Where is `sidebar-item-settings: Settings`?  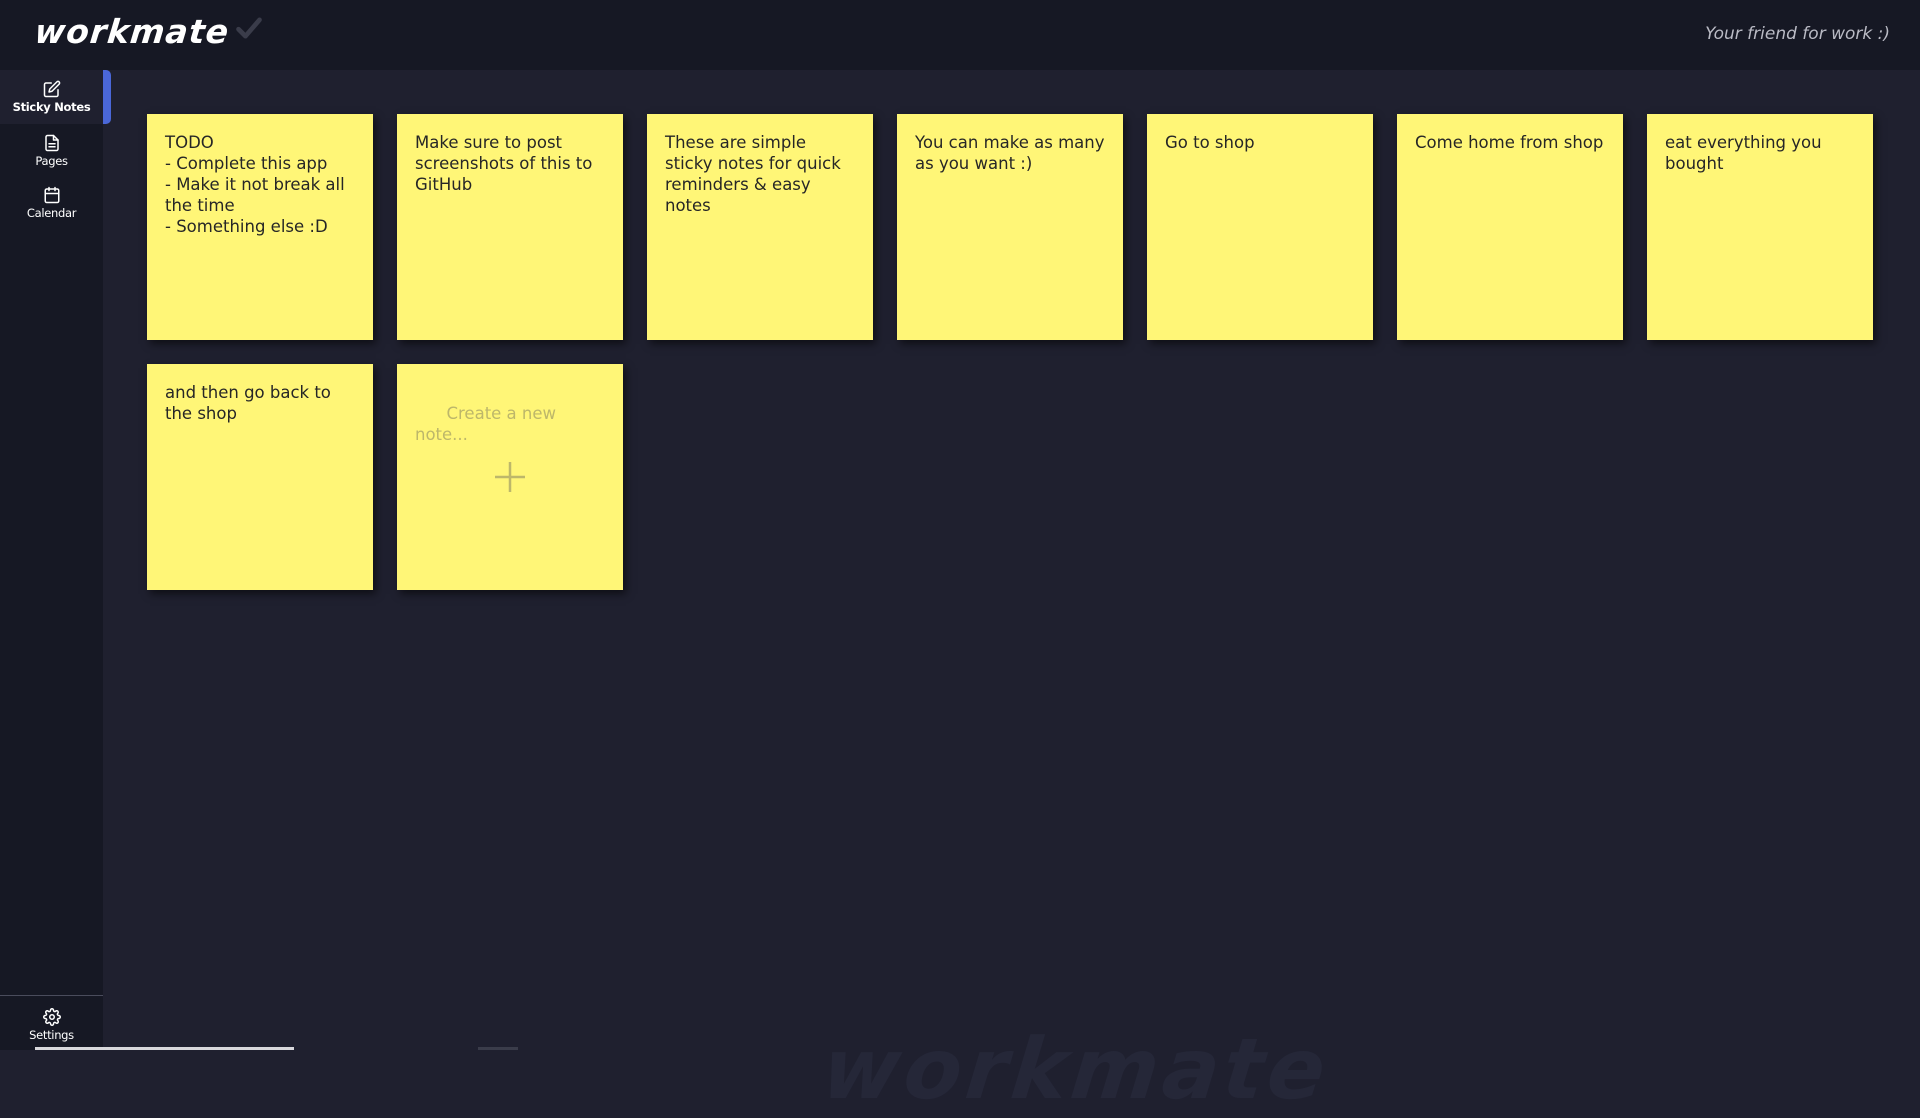
sidebar-item-settings: Settings is located at coordinates (51, 1025).